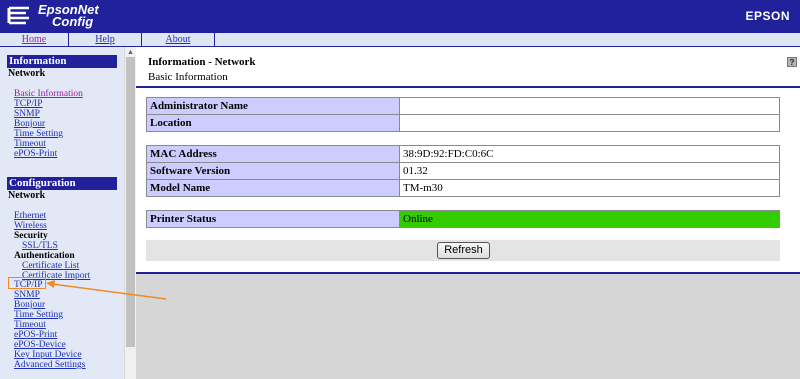 The height and width of the screenshot is (379, 800). What do you see at coordinates (30, 216) in the screenshot?
I see `sidebar-config-ethernet: Ethernet` at bounding box center [30, 216].